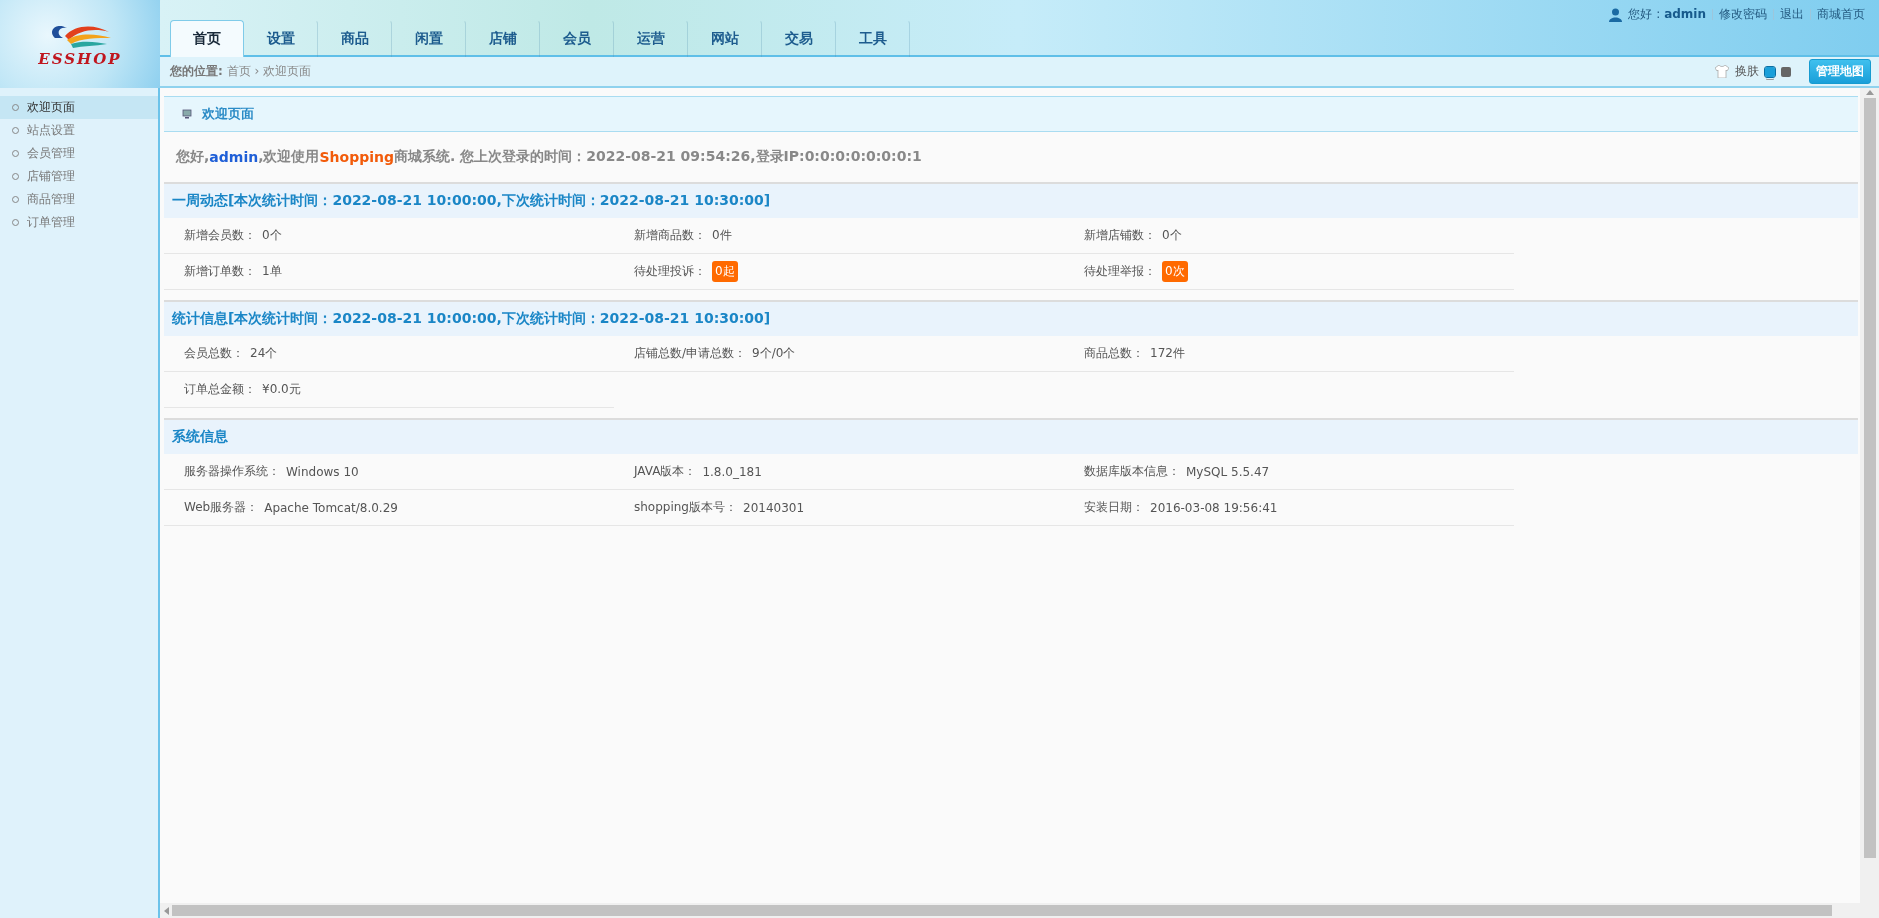  What do you see at coordinates (1214, 507) in the screenshot?
I see `stat-value: 2016-03-08 19:56:41` at bounding box center [1214, 507].